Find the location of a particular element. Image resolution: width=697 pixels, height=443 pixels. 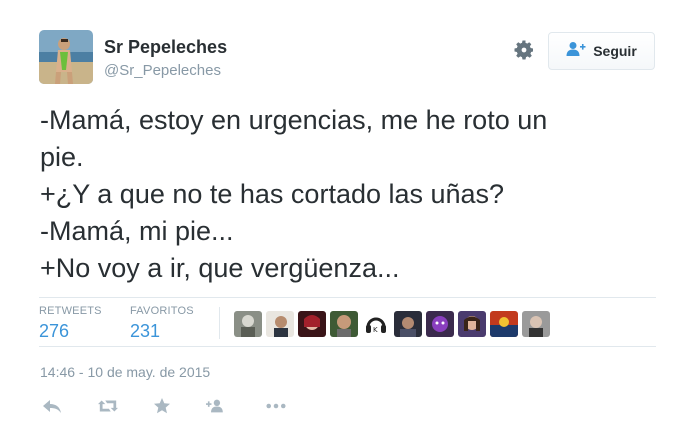

gear-icon is located at coordinates (524, 50).